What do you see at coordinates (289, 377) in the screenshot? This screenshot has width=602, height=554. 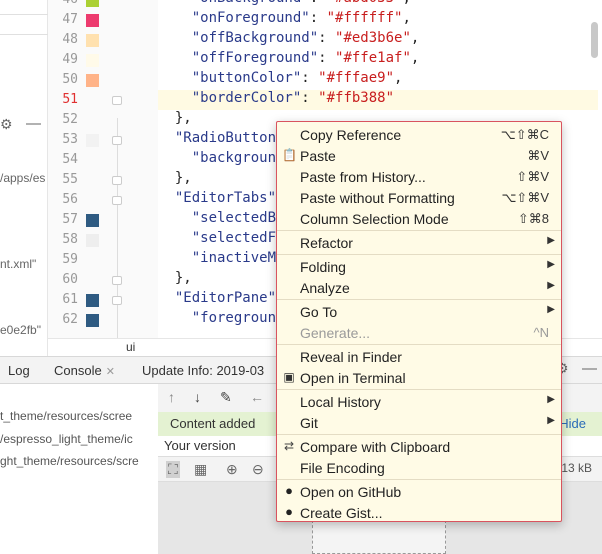 I see `terminal-icon: ▣` at bounding box center [289, 377].